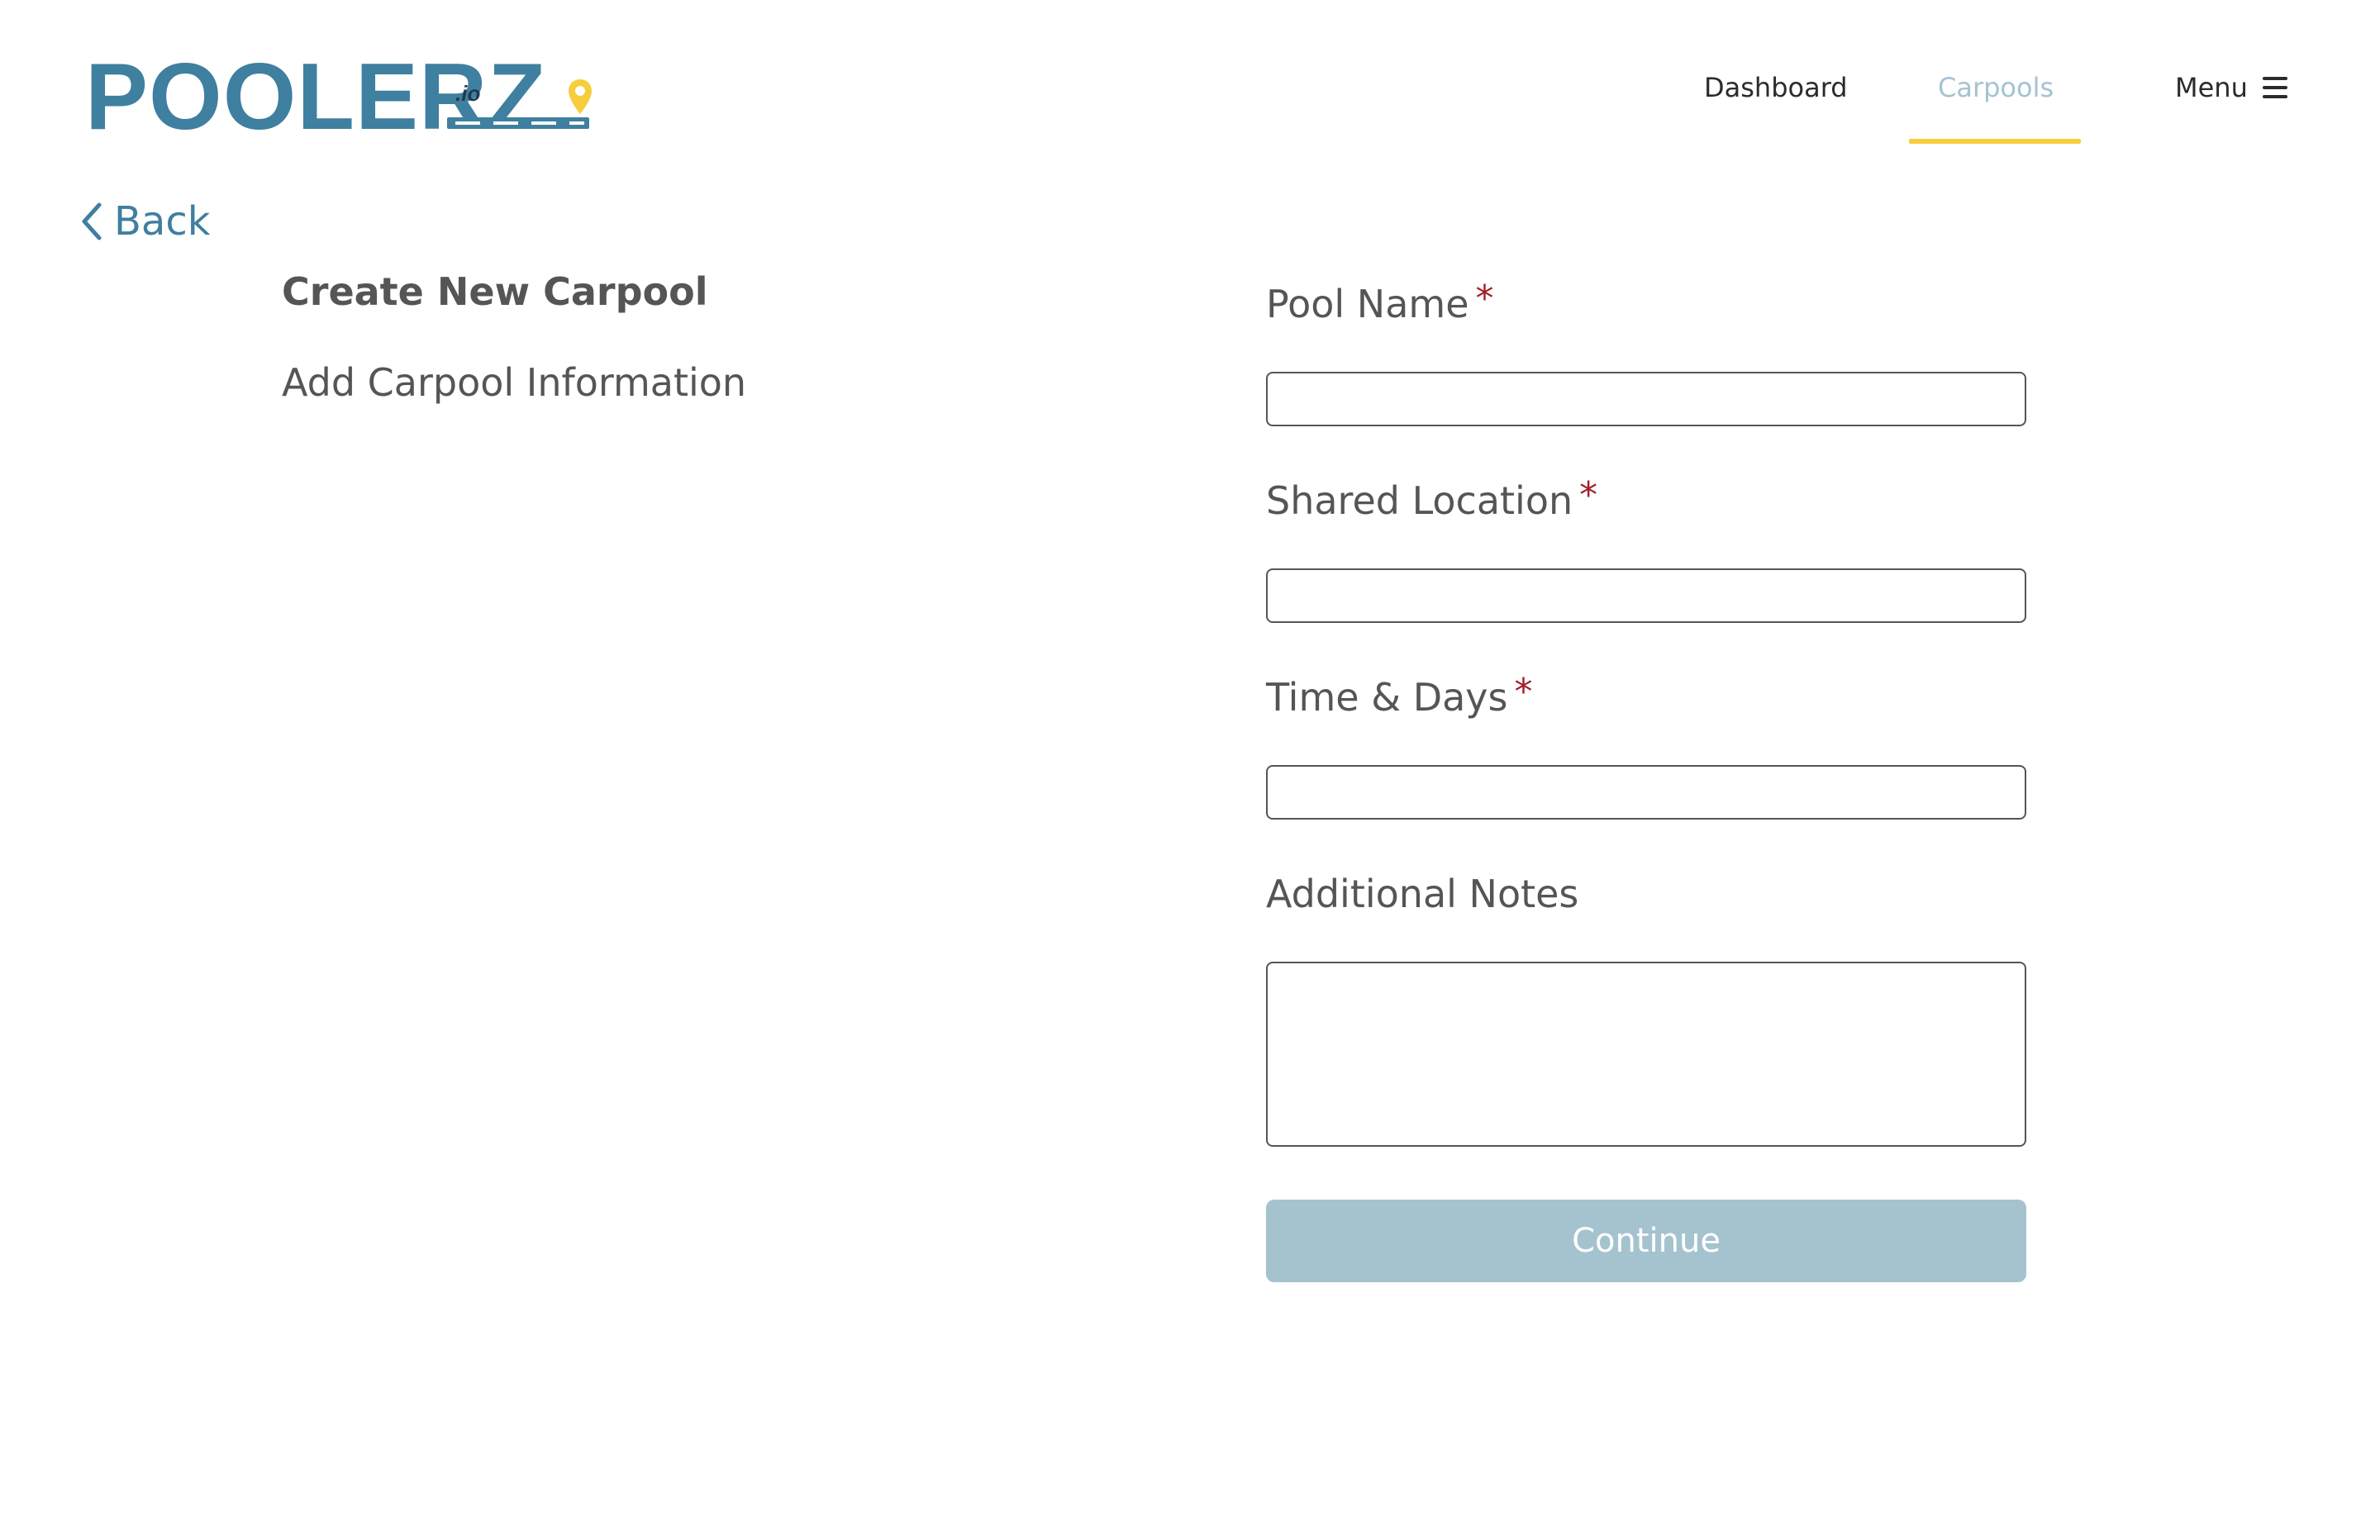 Image resolution: width=2380 pixels, height=1540 pixels. I want to click on additional-notes-label: Additional Notes, so click(1422, 894).